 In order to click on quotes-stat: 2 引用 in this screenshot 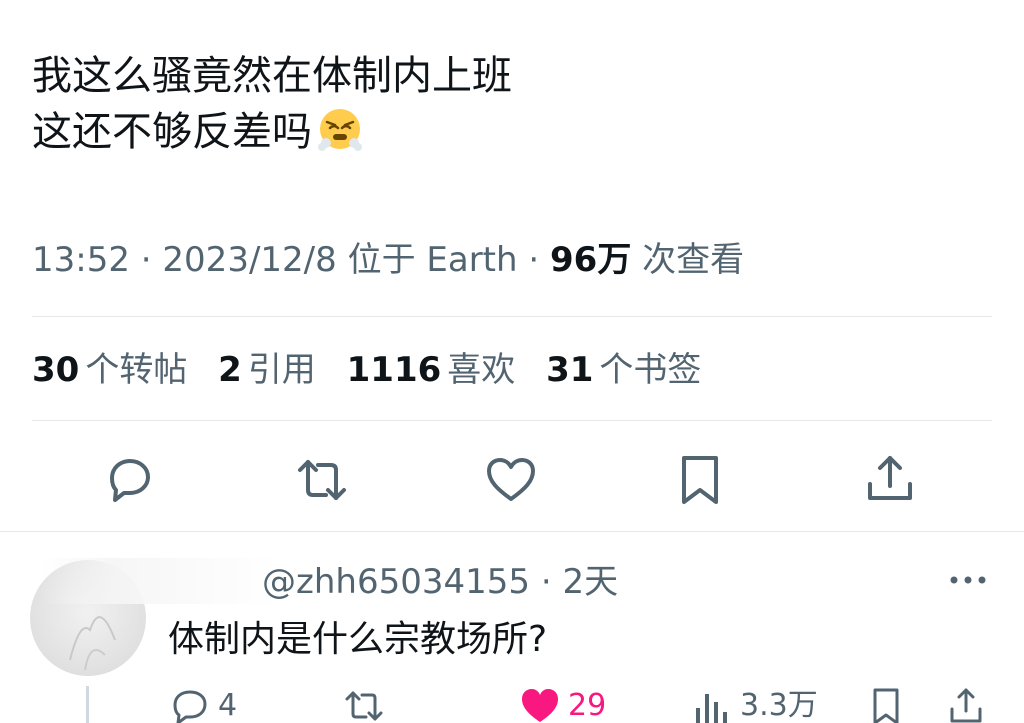, I will do `click(267, 370)`.